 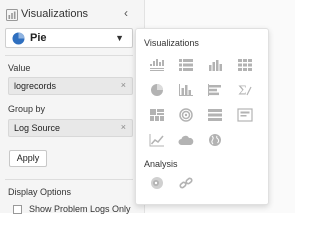 What do you see at coordinates (157, 140) in the screenshot?
I see `line-chart-icon` at bounding box center [157, 140].